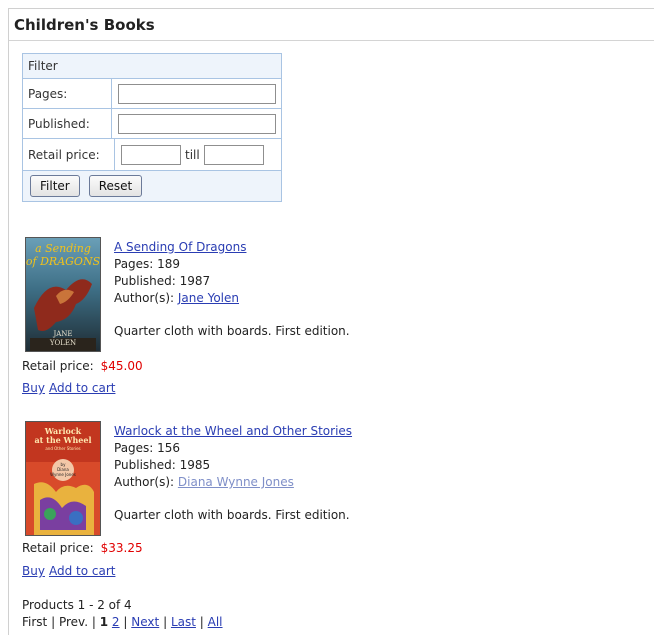 The width and height of the screenshot is (654, 635). I want to click on product-authors: Author(s): Diana Wynne Jones, so click(233, 482).